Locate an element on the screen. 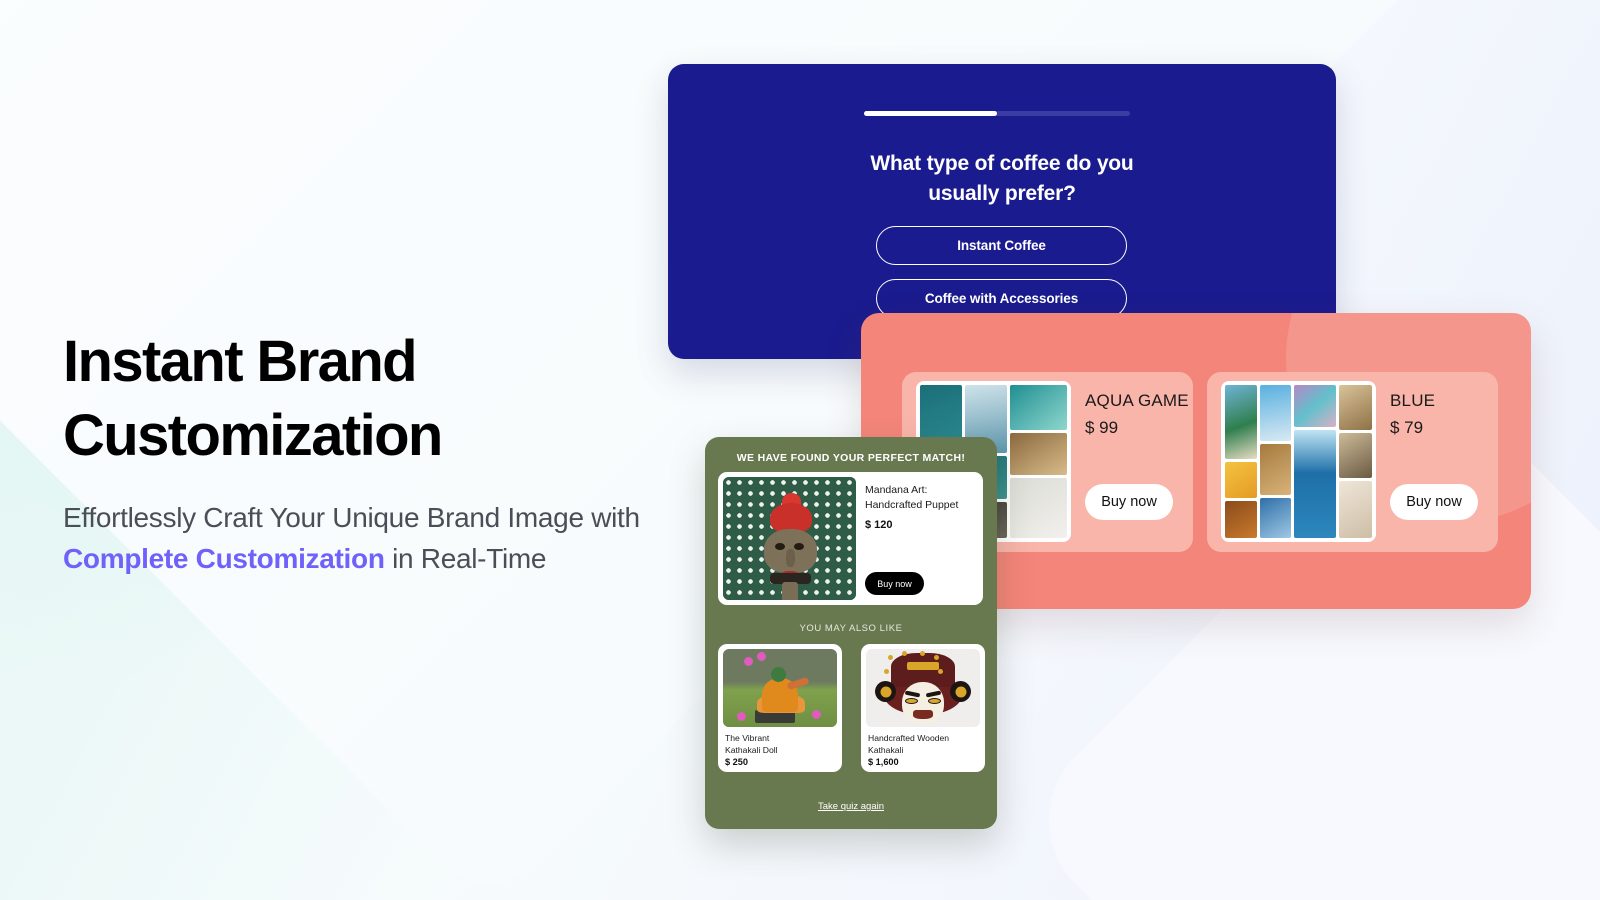  buy-now-button-blue: Buy now is located at coordinates (1434, 502).